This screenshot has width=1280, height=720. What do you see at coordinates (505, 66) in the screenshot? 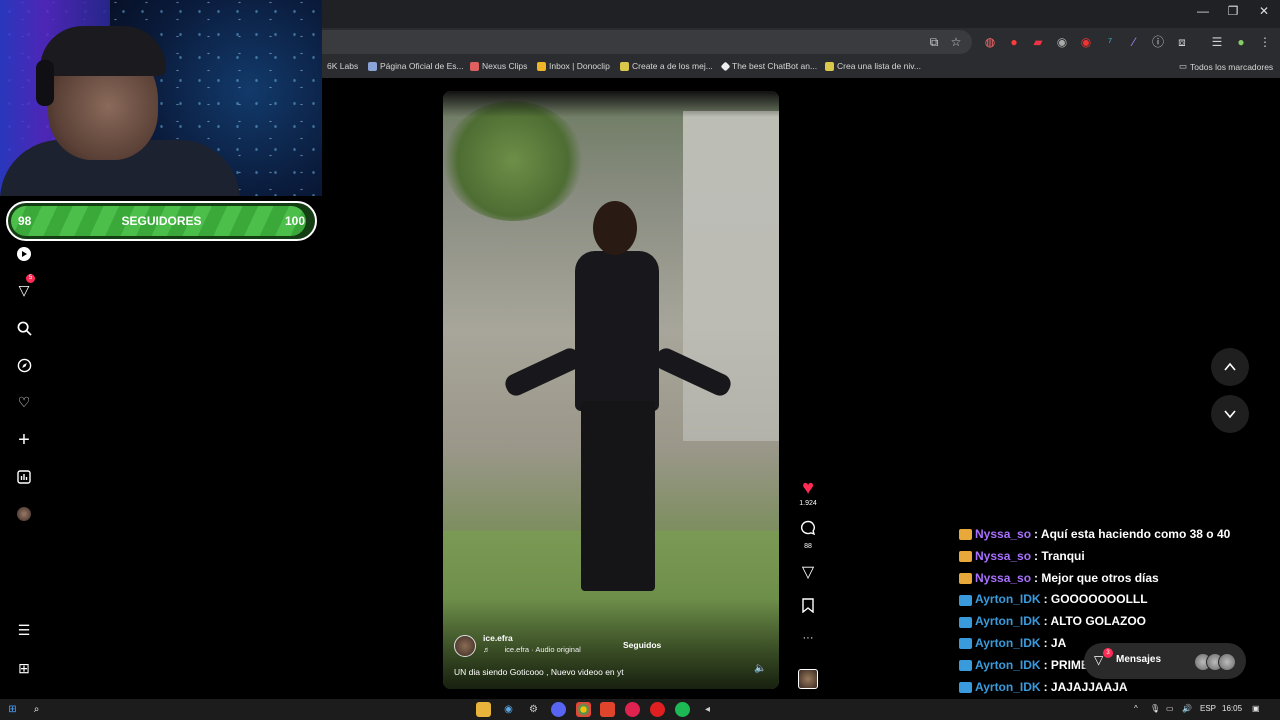
I see `bookmark-label: Nexus Clips` at bounding box center [505, 66].